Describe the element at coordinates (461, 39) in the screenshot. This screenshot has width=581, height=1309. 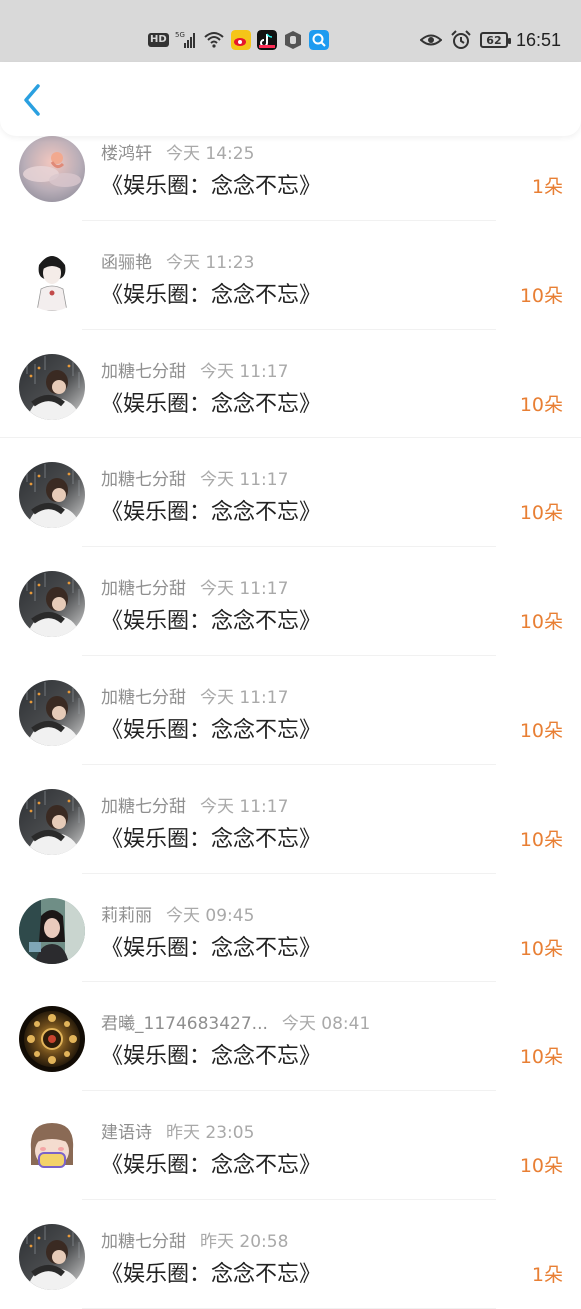
I see `alarm-icon` at that location.